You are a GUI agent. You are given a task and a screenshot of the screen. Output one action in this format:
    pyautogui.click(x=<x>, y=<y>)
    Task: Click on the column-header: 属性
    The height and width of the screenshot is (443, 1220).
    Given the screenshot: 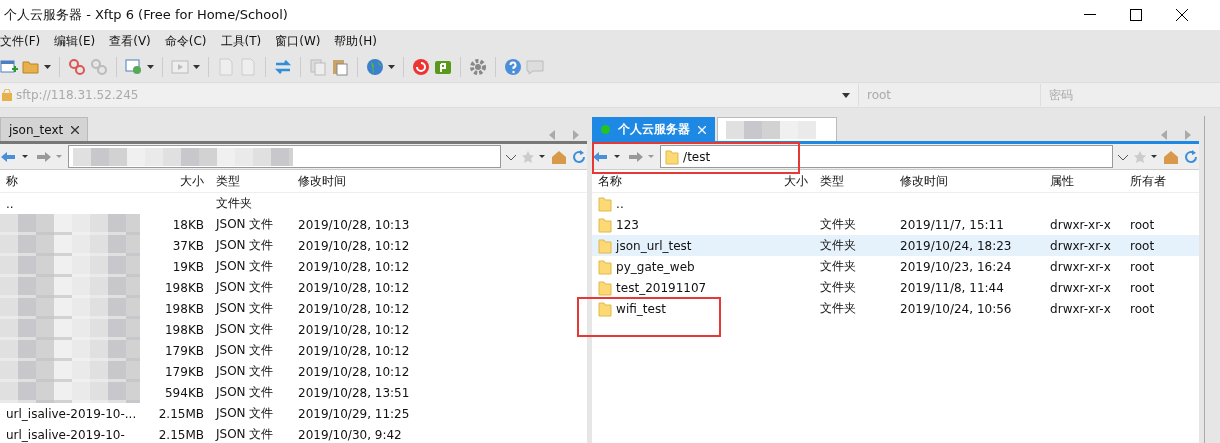 What is the action you would take?
    pyautogui.click(x=1084, y=181)
    